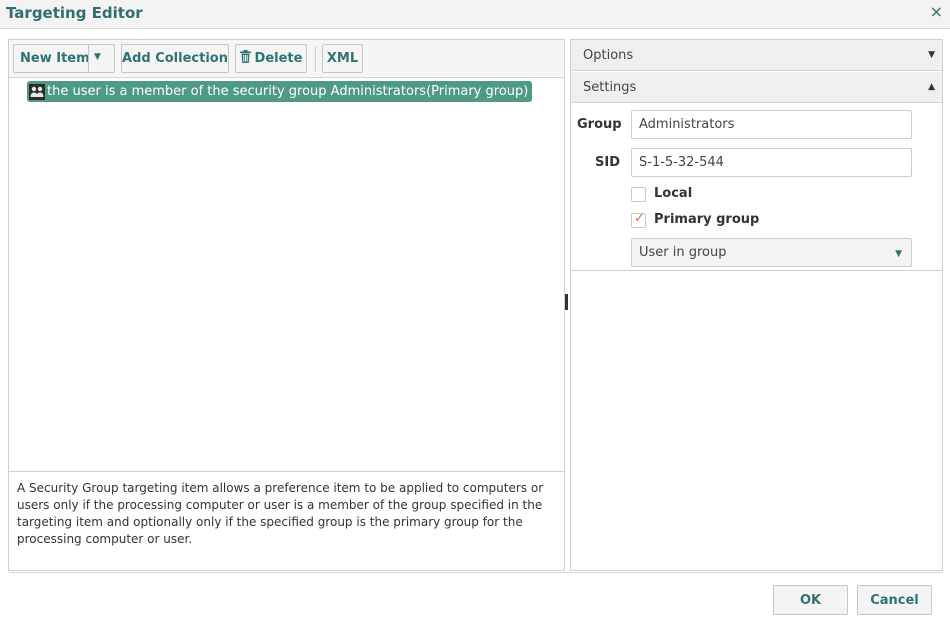 The height and width of the screenshot is (629, 950). Describe the element at coordinates (707, 219) in the screenshot. I see `primary-group-label: Primary group` at that location.